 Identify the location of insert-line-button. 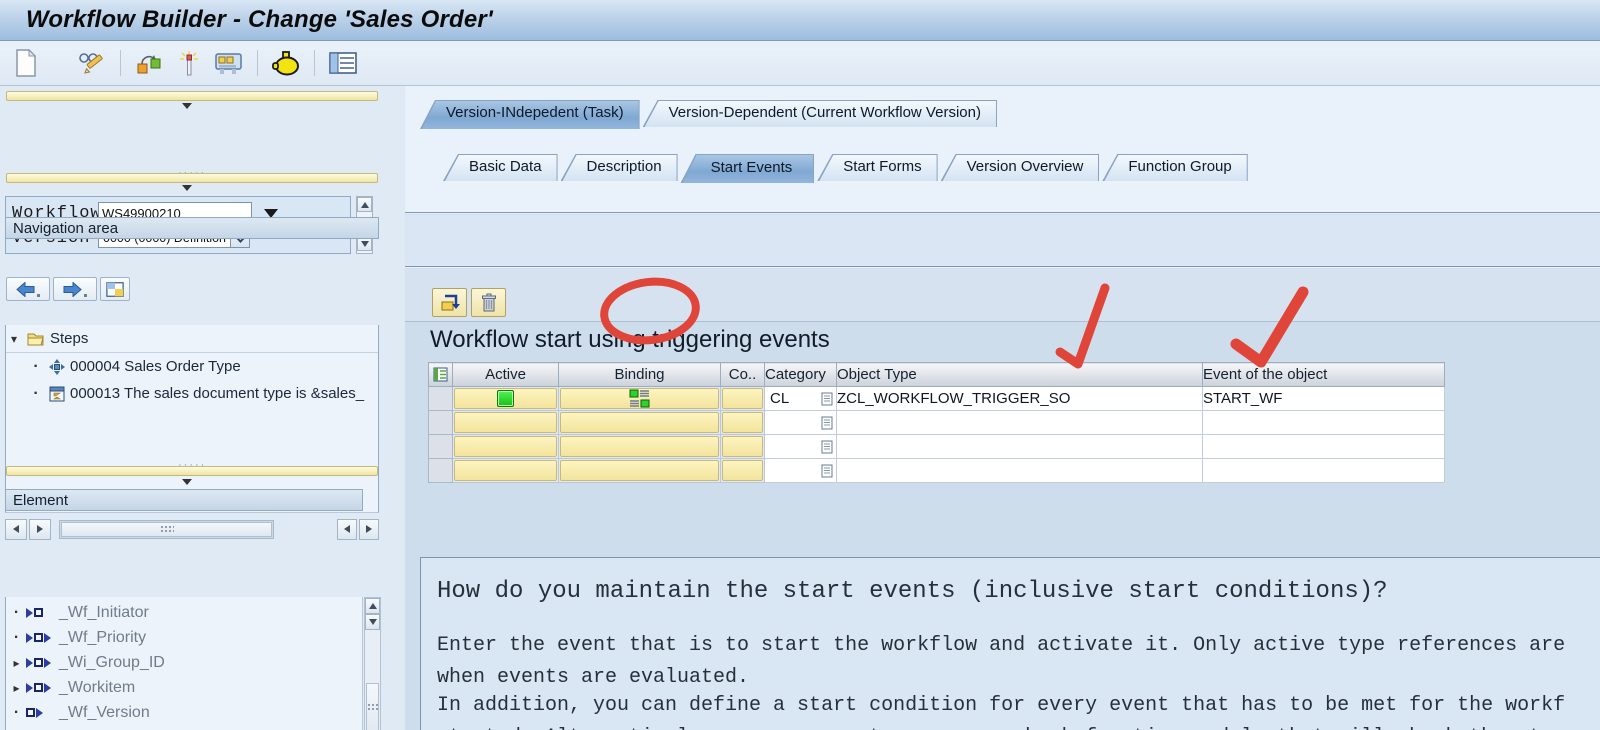
(449, 302).